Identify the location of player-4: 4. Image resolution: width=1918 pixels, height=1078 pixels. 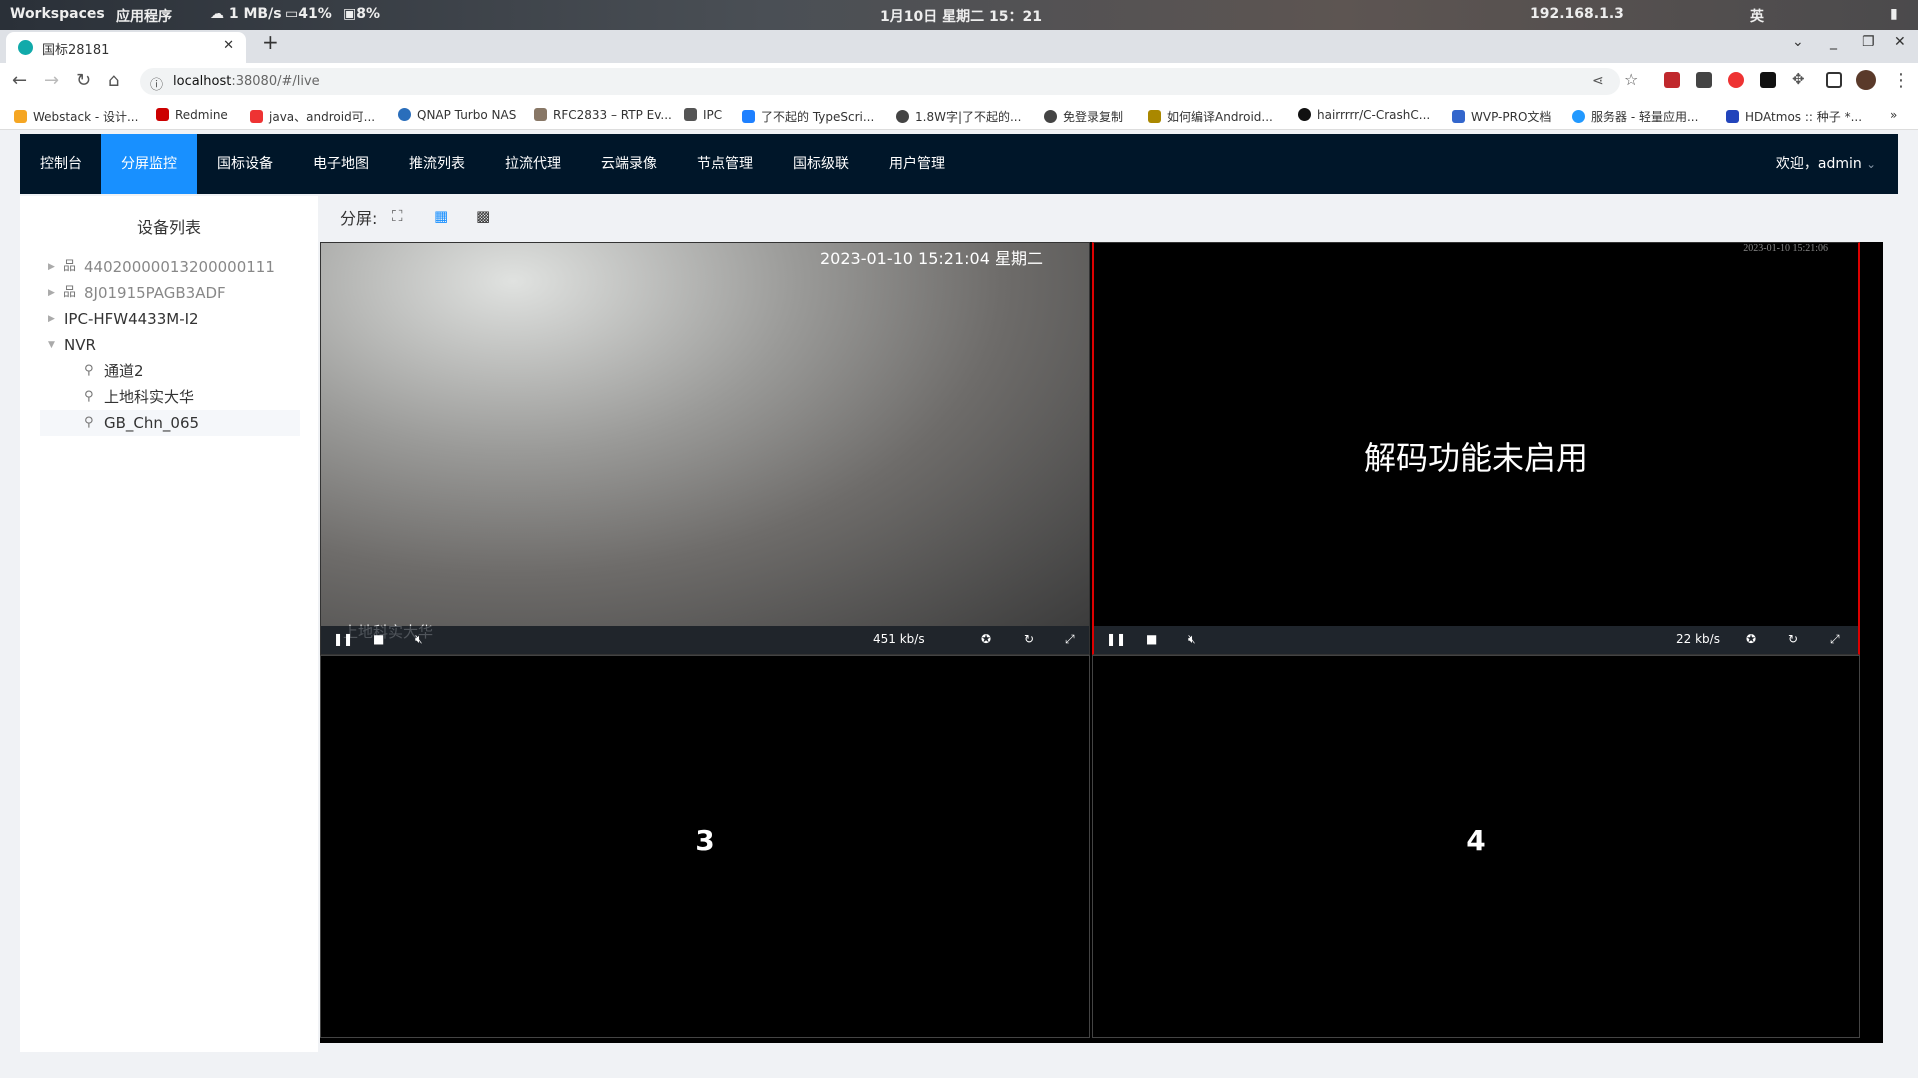
(1476, 846).